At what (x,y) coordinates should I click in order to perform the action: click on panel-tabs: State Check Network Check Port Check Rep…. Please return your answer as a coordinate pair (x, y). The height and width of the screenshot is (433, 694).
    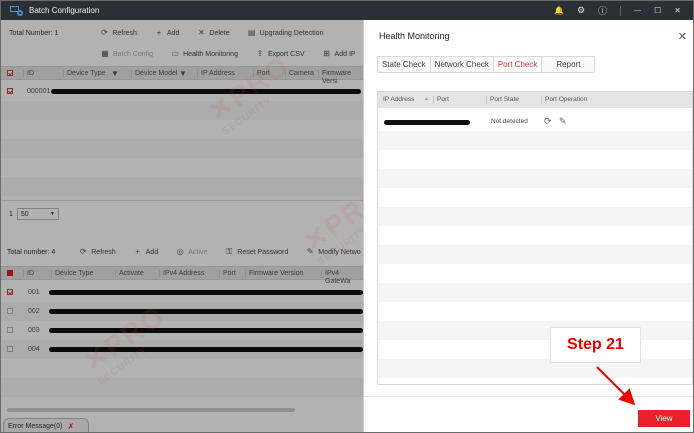
    Looking at the image, I should click on (486, 64).